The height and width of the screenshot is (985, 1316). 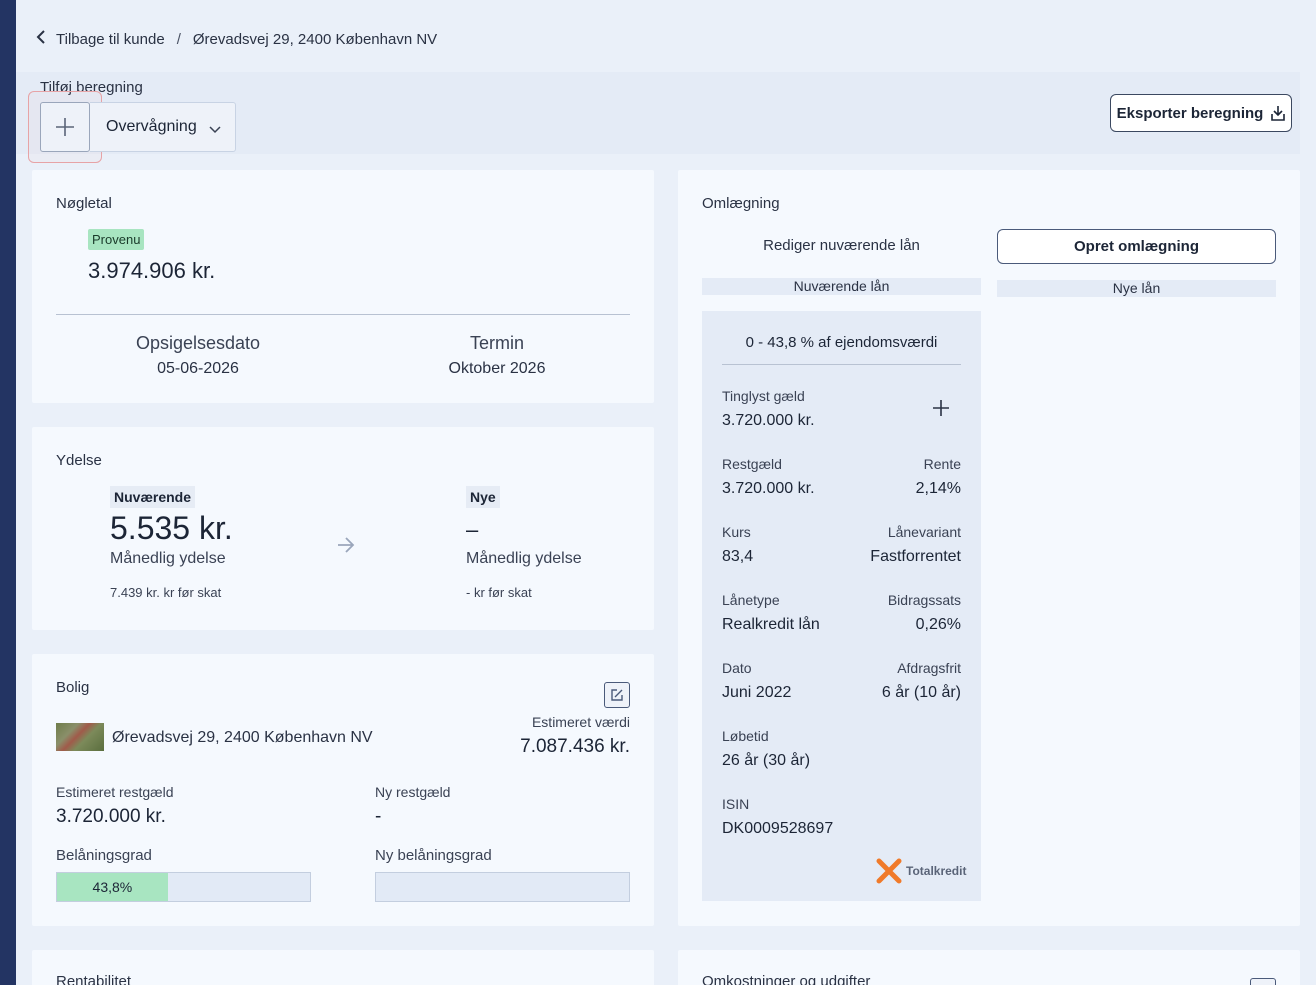 I want to click on estimated-value-label: Estimeret værdi, so click(x=580, y=722).